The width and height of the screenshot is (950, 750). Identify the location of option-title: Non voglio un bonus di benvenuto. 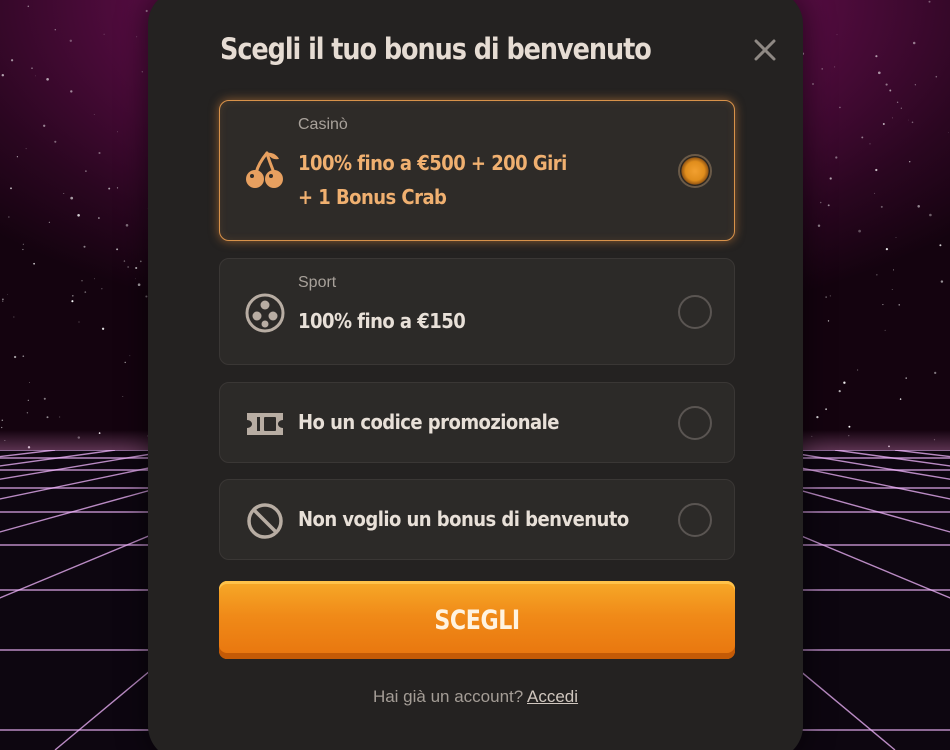
(463, 519).